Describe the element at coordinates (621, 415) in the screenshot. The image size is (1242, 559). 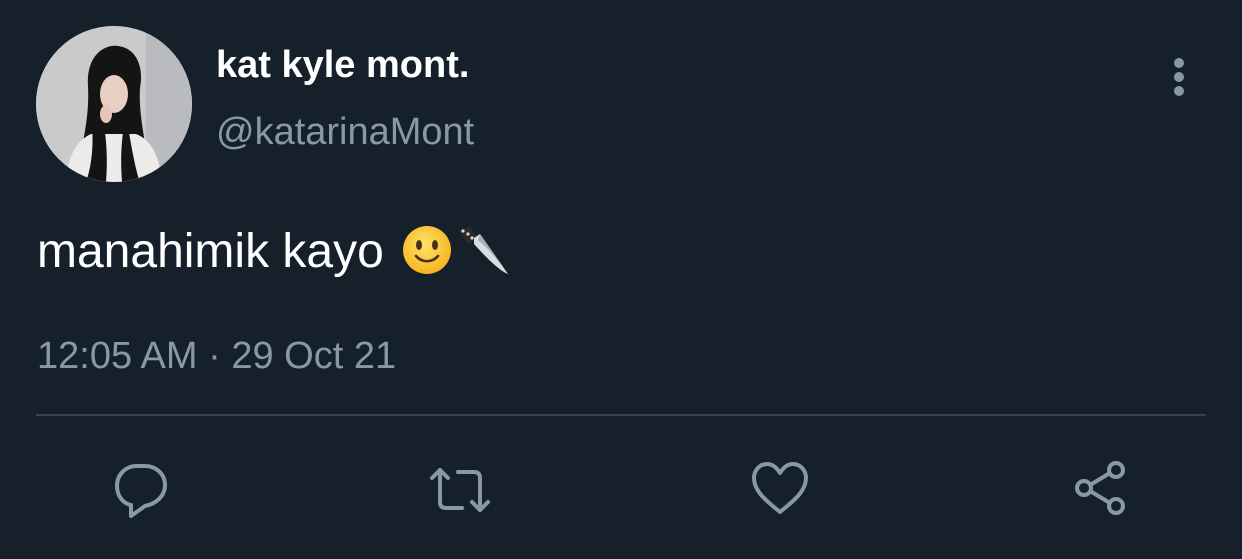
I see `divider` at that location.